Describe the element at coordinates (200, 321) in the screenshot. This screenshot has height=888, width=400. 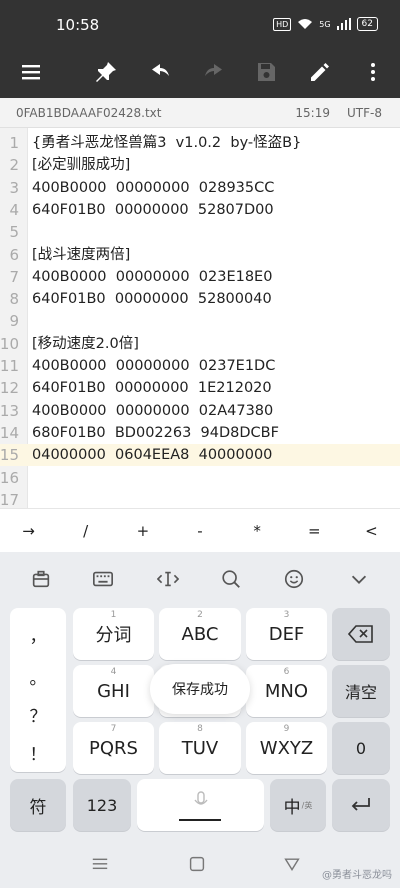
I see `editor-line: 9` at that location.